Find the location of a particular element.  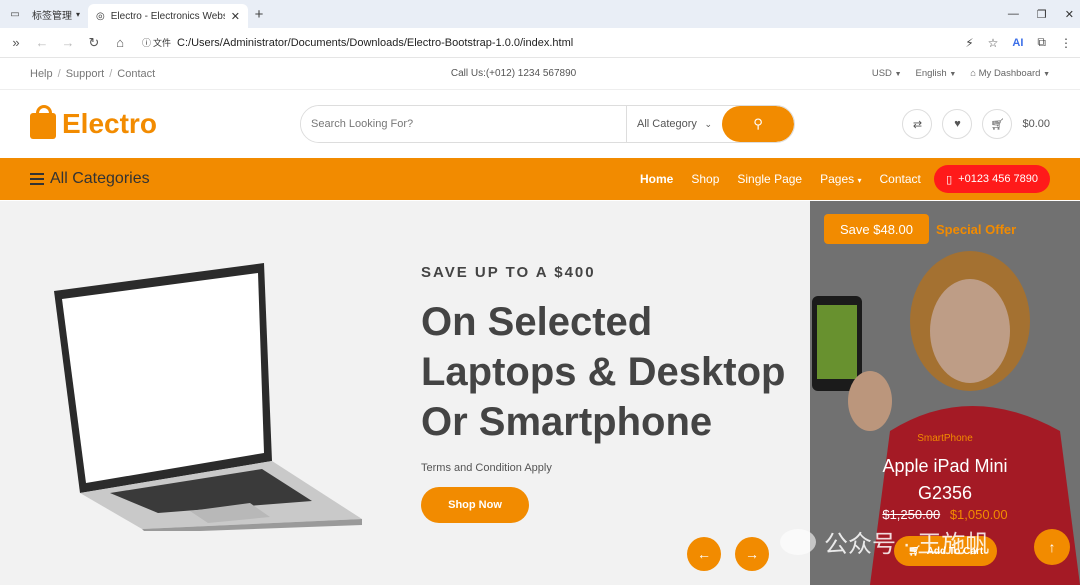

star-icon: ☆ is located at coordinates (993, 43).